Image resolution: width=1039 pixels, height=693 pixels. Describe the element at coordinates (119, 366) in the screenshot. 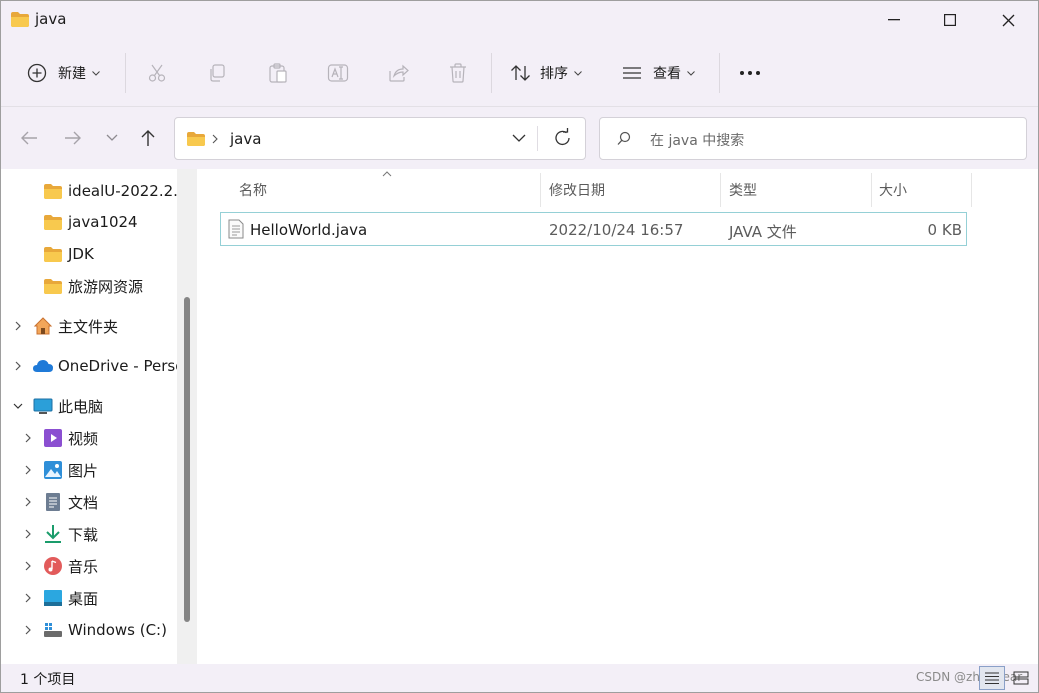

I see `sidebar-item-label: OneDrive - Personal` at that location.